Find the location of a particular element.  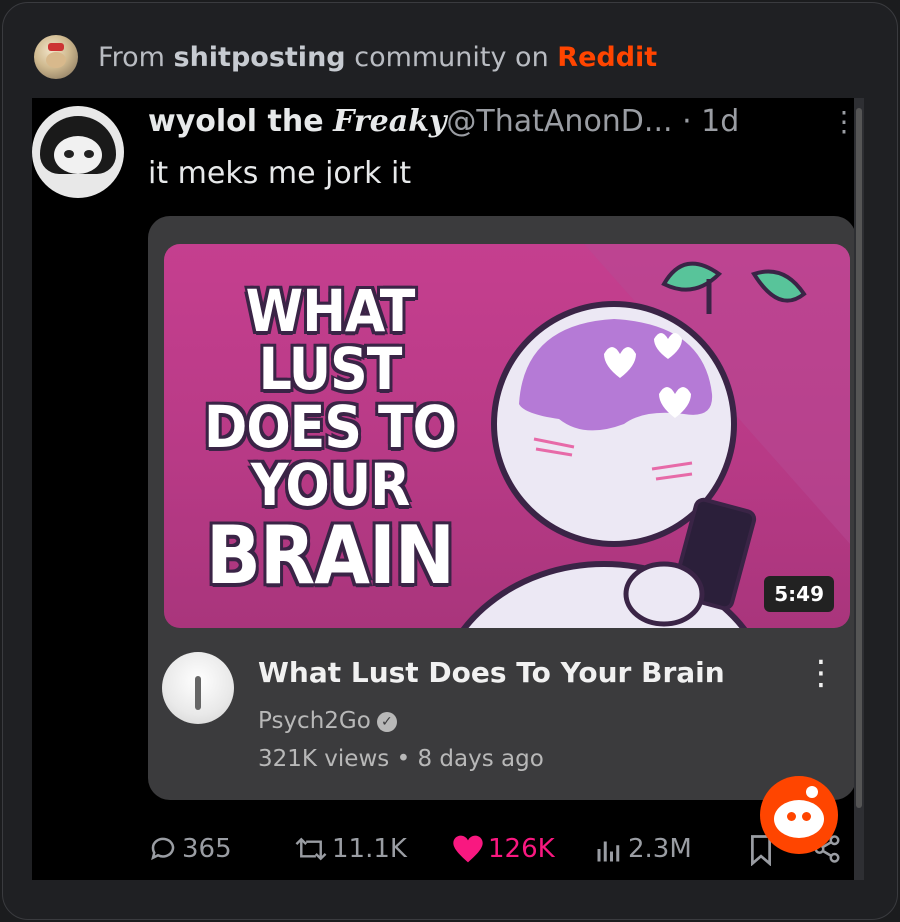

heart-icon is located at coordinates (468, 849).